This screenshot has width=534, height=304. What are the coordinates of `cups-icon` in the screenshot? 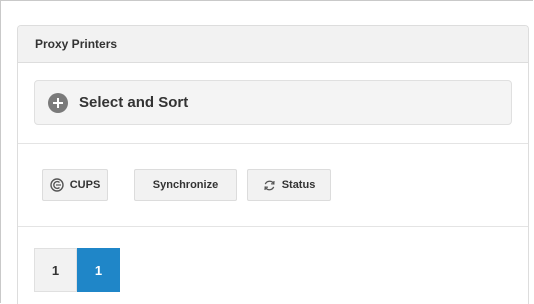 It's located at (57, 185).